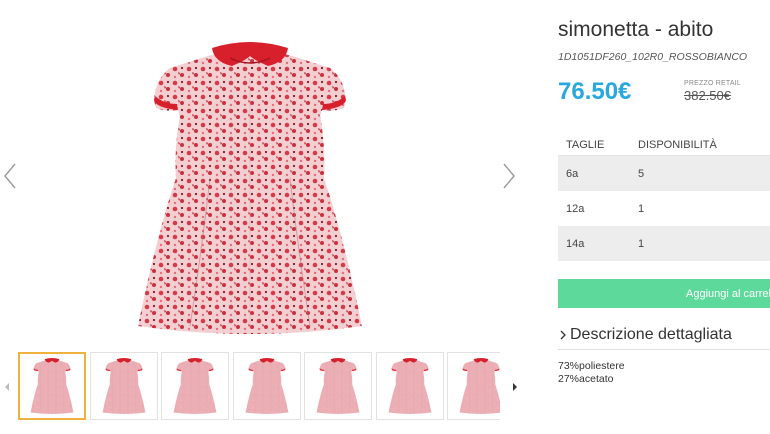 Image resolution: width=770 pixels, height=434 pixels. I want to click on table-row: 14a 1, so click(664, 243).